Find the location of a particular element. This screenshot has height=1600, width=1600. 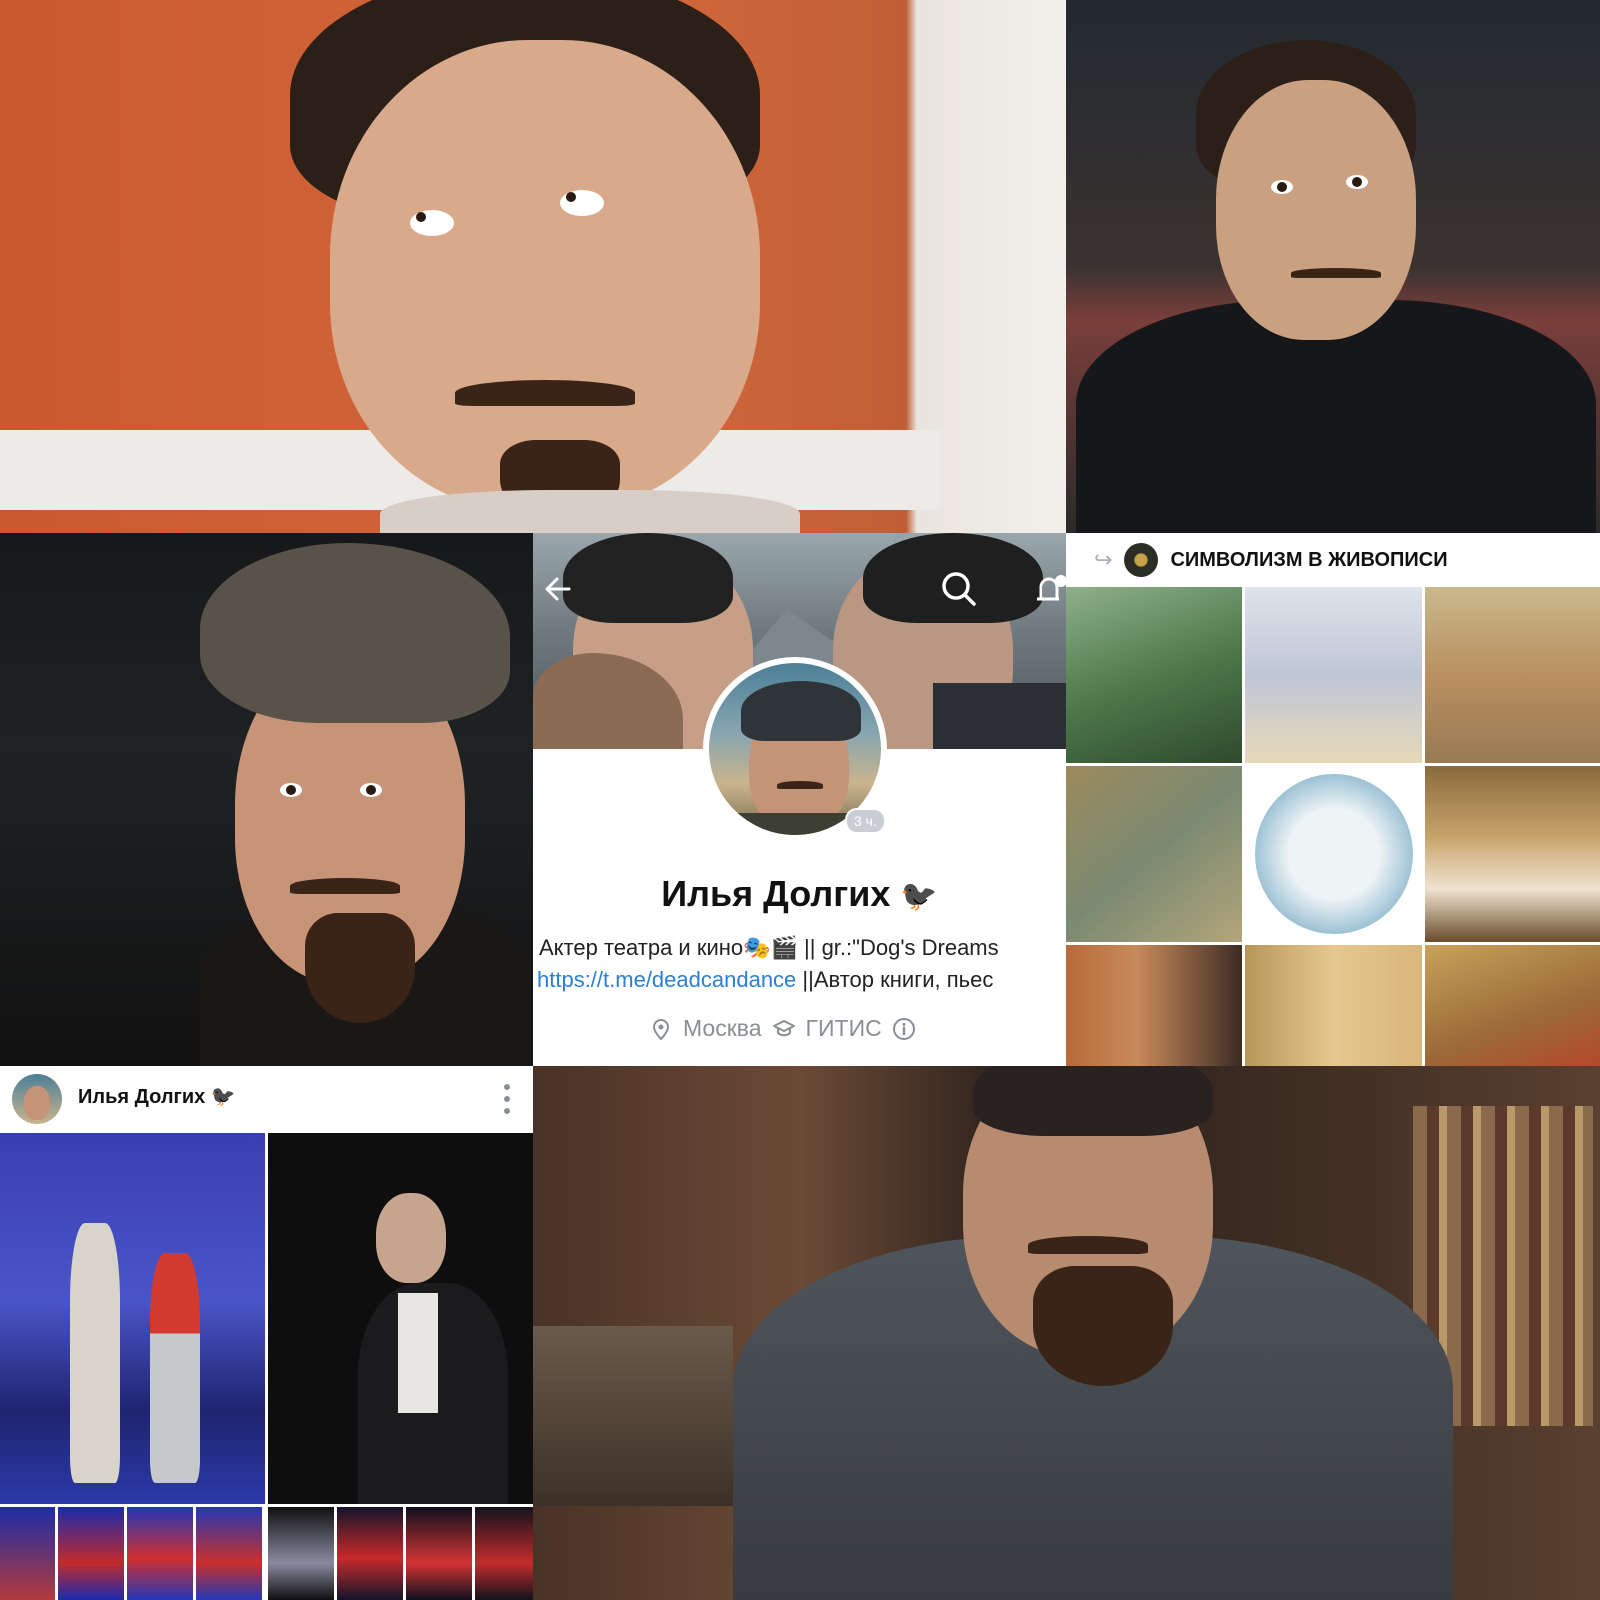

bio-link: https://t.me/deadcandance is located at coordinates (666, 979).